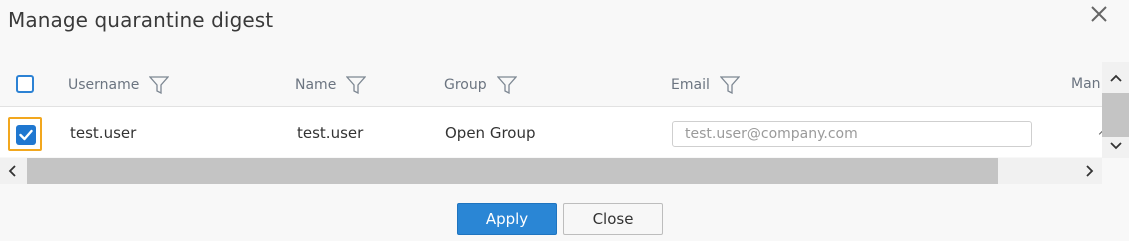  What do you see at coordinates (25, 84) in the screenshot?
I see `select-all-checkbox` at bounding box center [25, 84].